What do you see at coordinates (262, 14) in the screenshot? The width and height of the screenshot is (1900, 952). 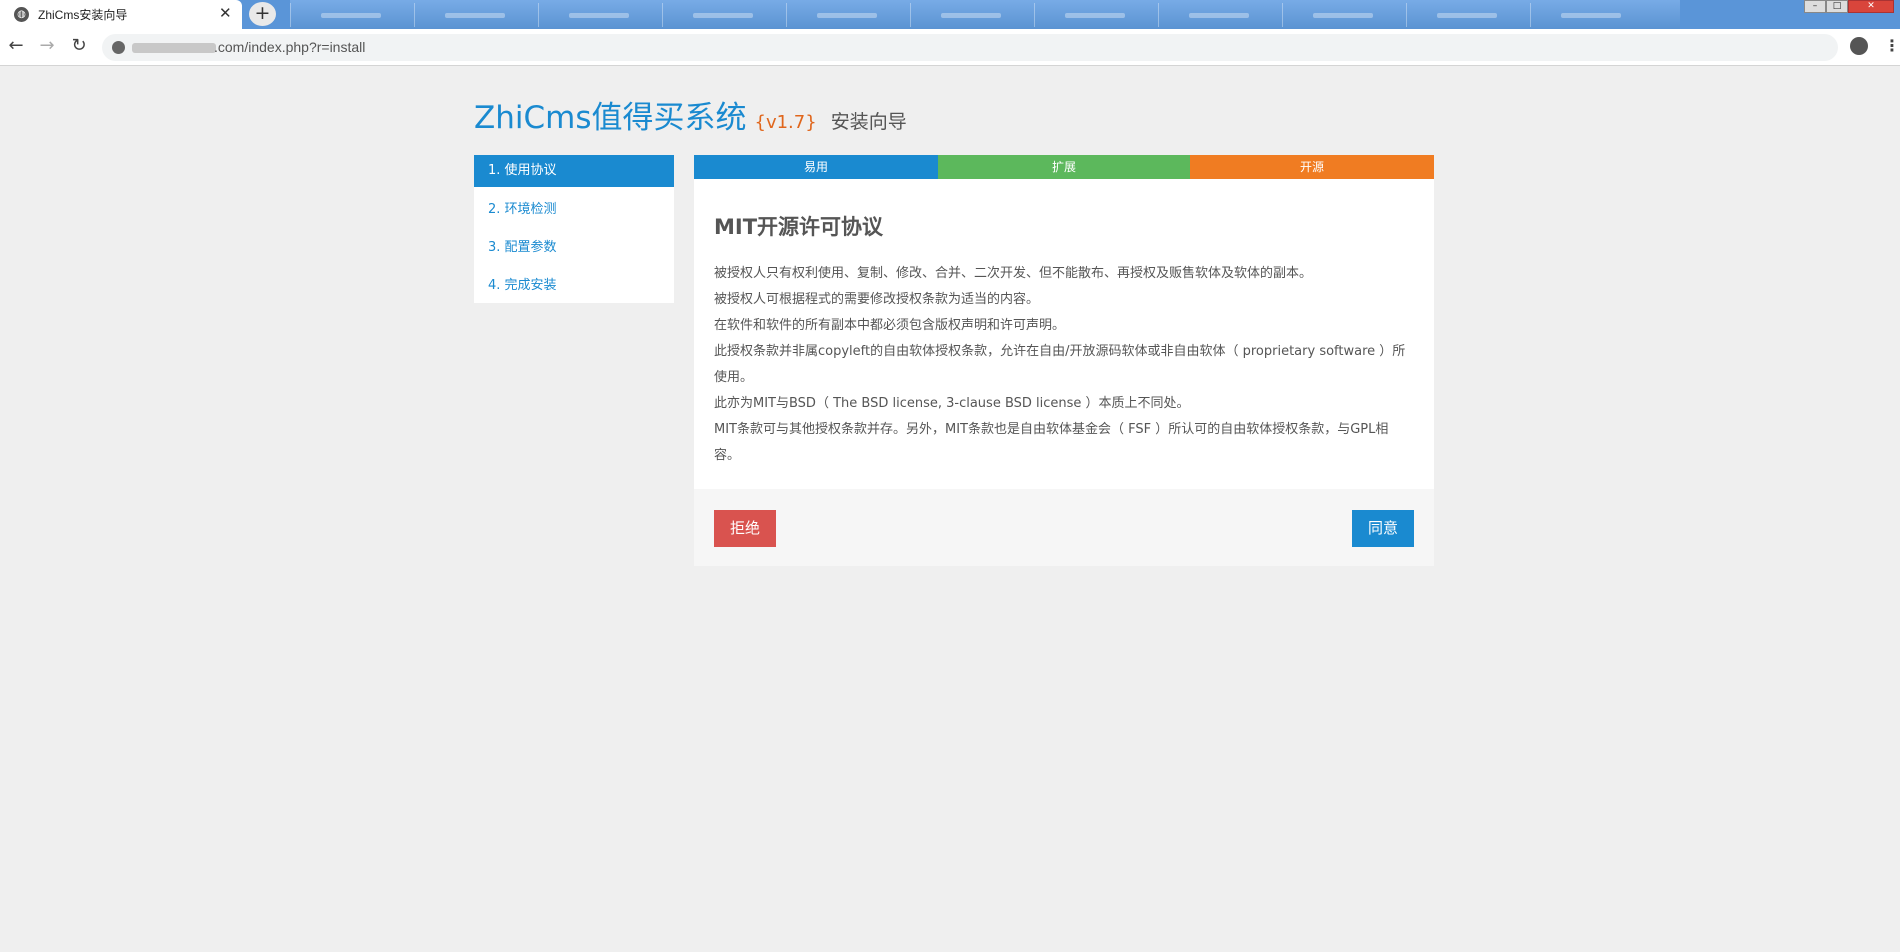 I see `new-tab-button: +` at bounding box center [262, 14].